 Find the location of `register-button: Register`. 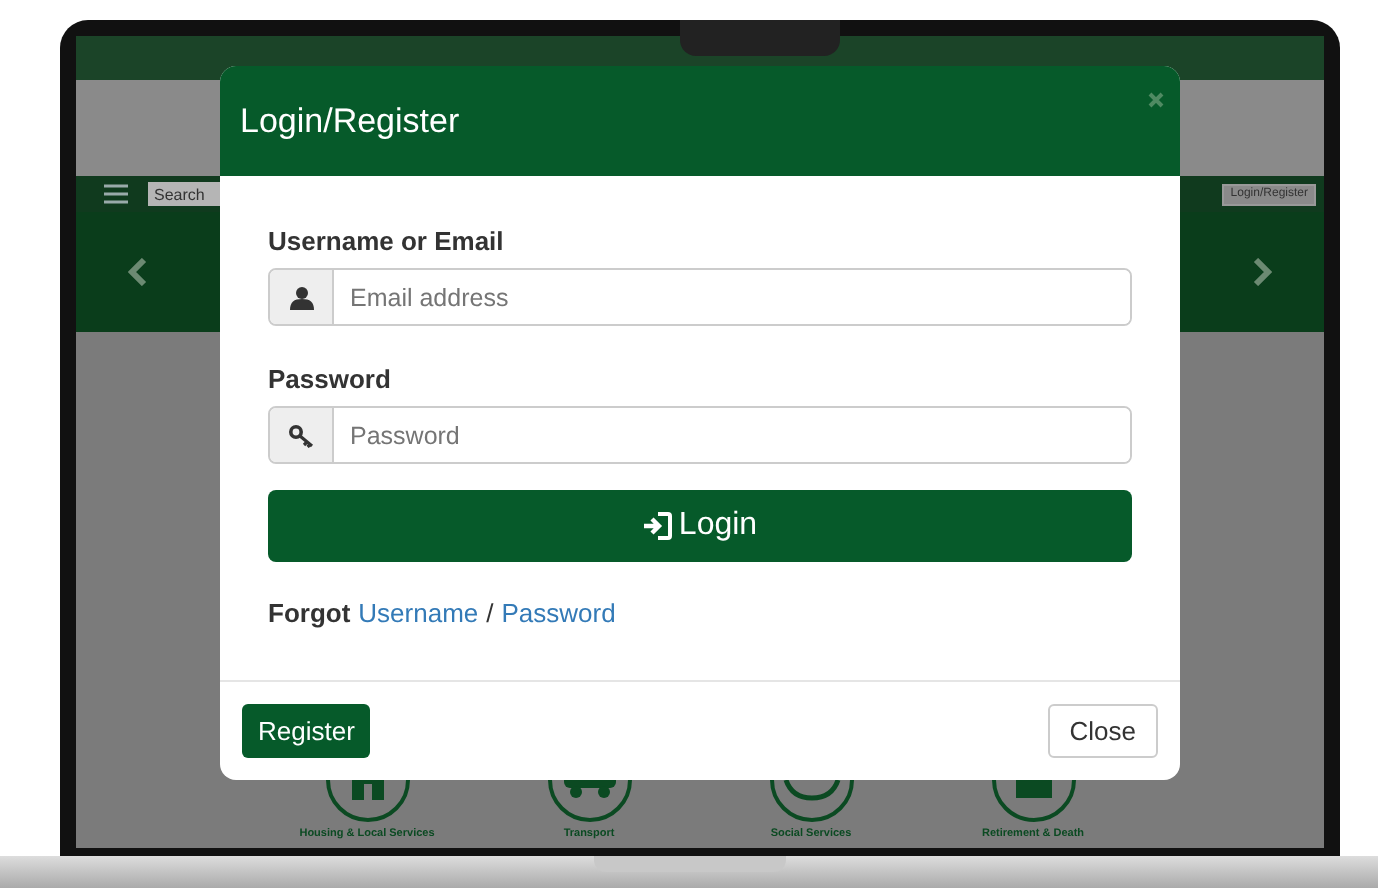

register-button: Register is located at coordinates (306, 731).